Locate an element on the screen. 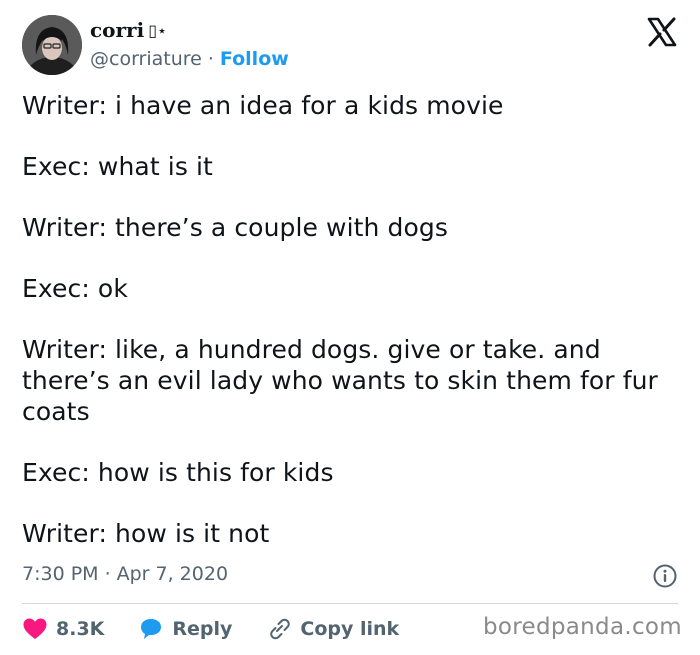 The width and height of the screenshot is (700, 655). copy-link-label: Copy link is located at coordinates (350, 629).